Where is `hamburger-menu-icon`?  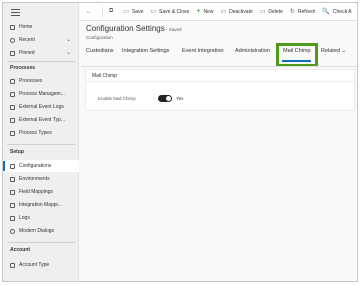
hamburger-menu-icon is located at coordinates (15, 13).